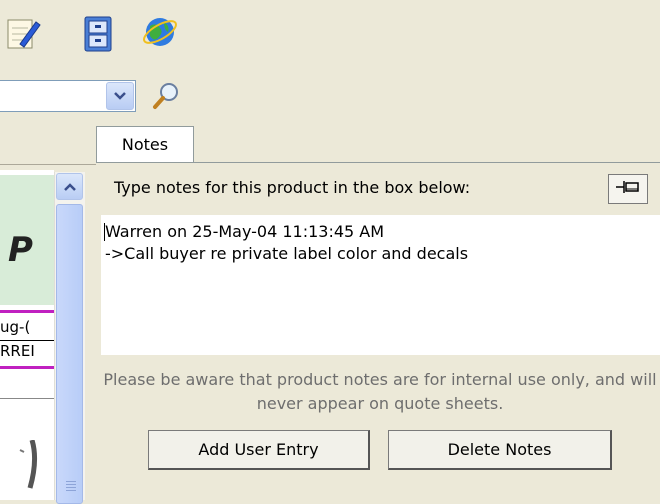 The width and height of the screenshot is (660, 504). What do you see at coordinates (259, 450) in the screenshot?
I see `add-user-entry-button: Add User Entry` at bounding box center [259, 450].